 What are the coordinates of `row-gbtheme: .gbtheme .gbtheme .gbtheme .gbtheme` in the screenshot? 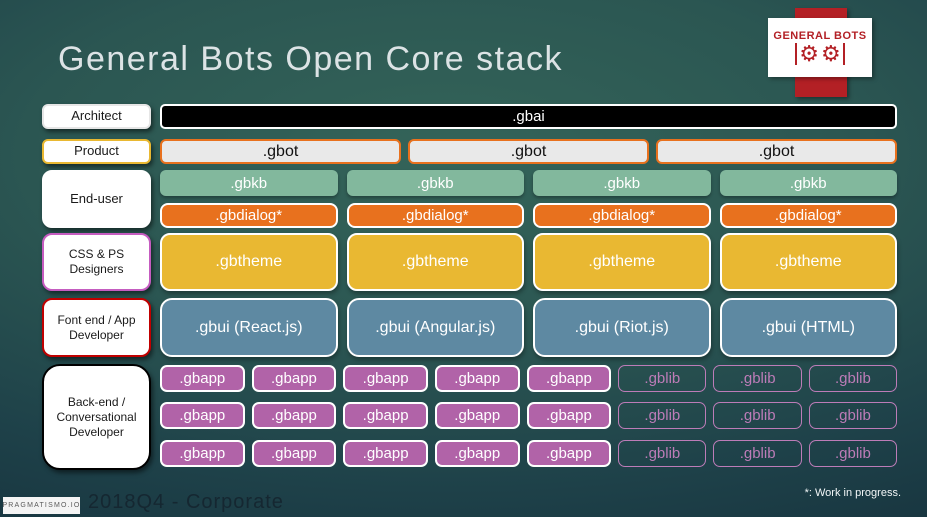 It's located at (528, 262).